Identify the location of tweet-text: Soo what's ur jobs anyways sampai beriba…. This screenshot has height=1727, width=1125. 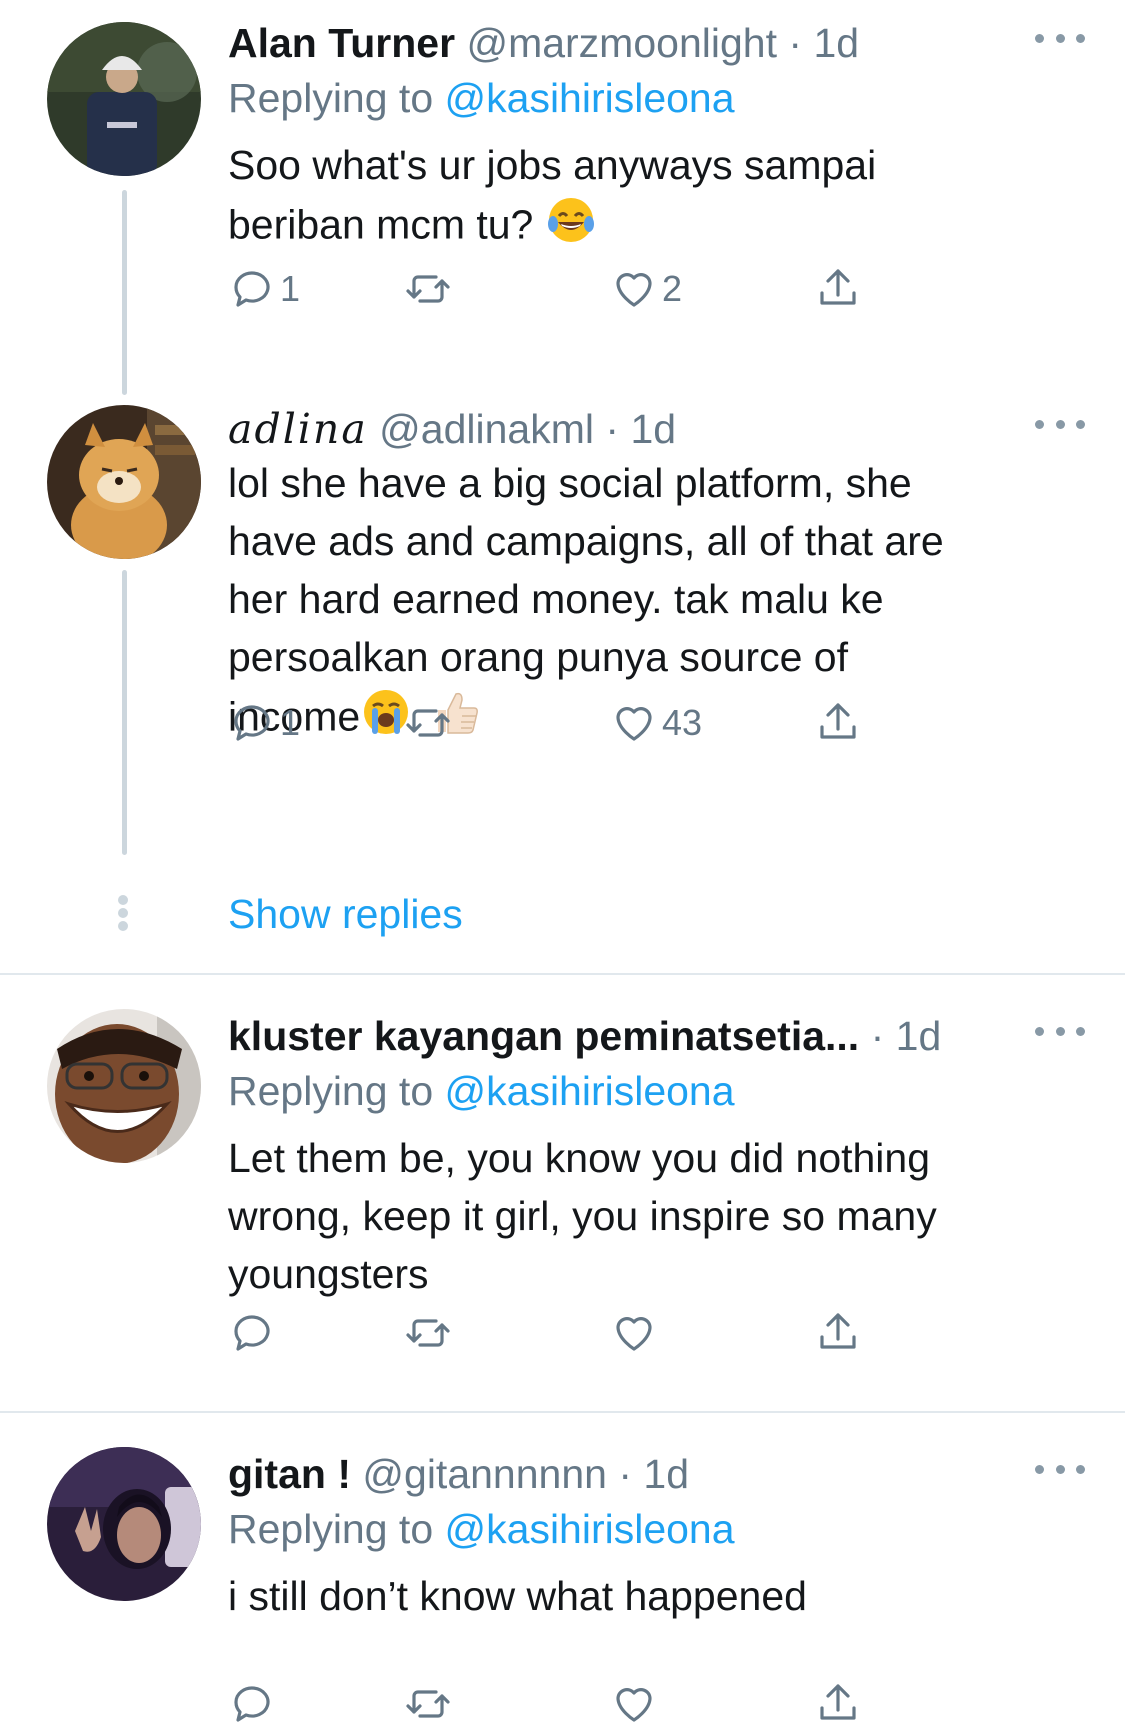
(656, 198).